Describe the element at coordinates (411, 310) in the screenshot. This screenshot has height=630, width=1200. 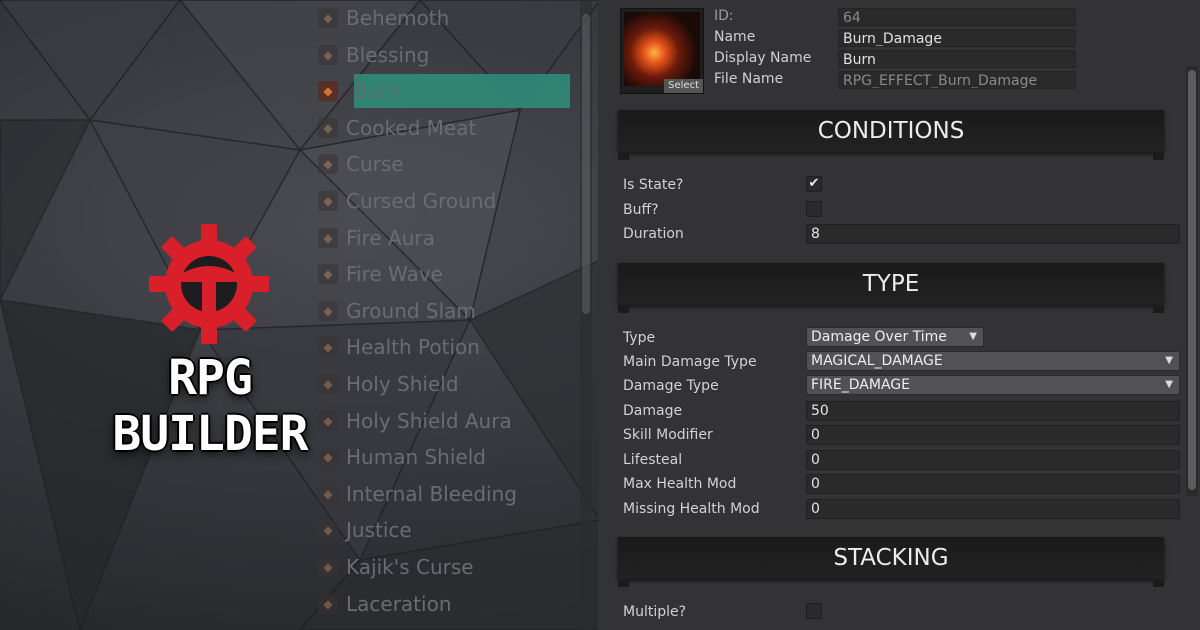
I see `list-item-label: Ground Slam` at that location.